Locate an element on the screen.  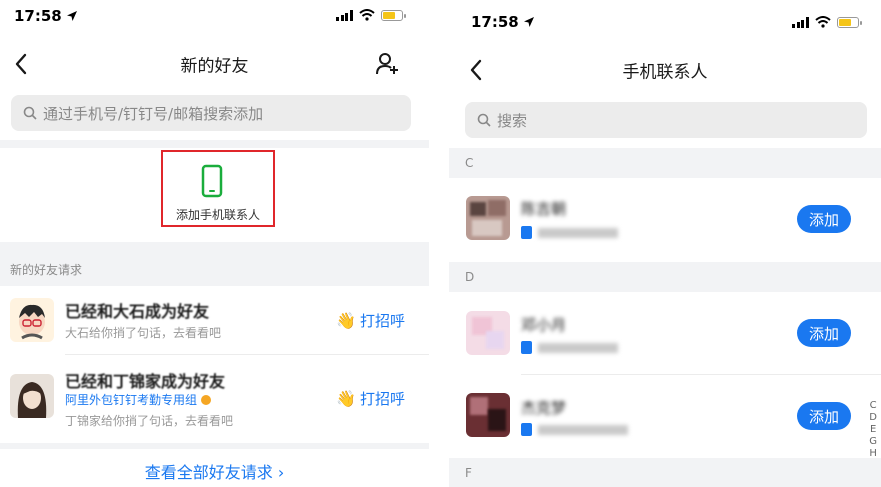
contact-row: 邓小月 添加 is located at coordinates (665, 333).